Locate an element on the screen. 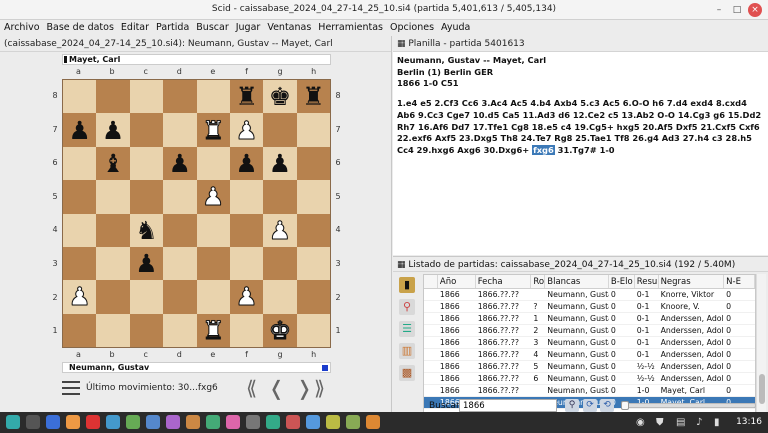 The image size is (768, 433). square-b7: ♟ is located at coordinates (113, 130).